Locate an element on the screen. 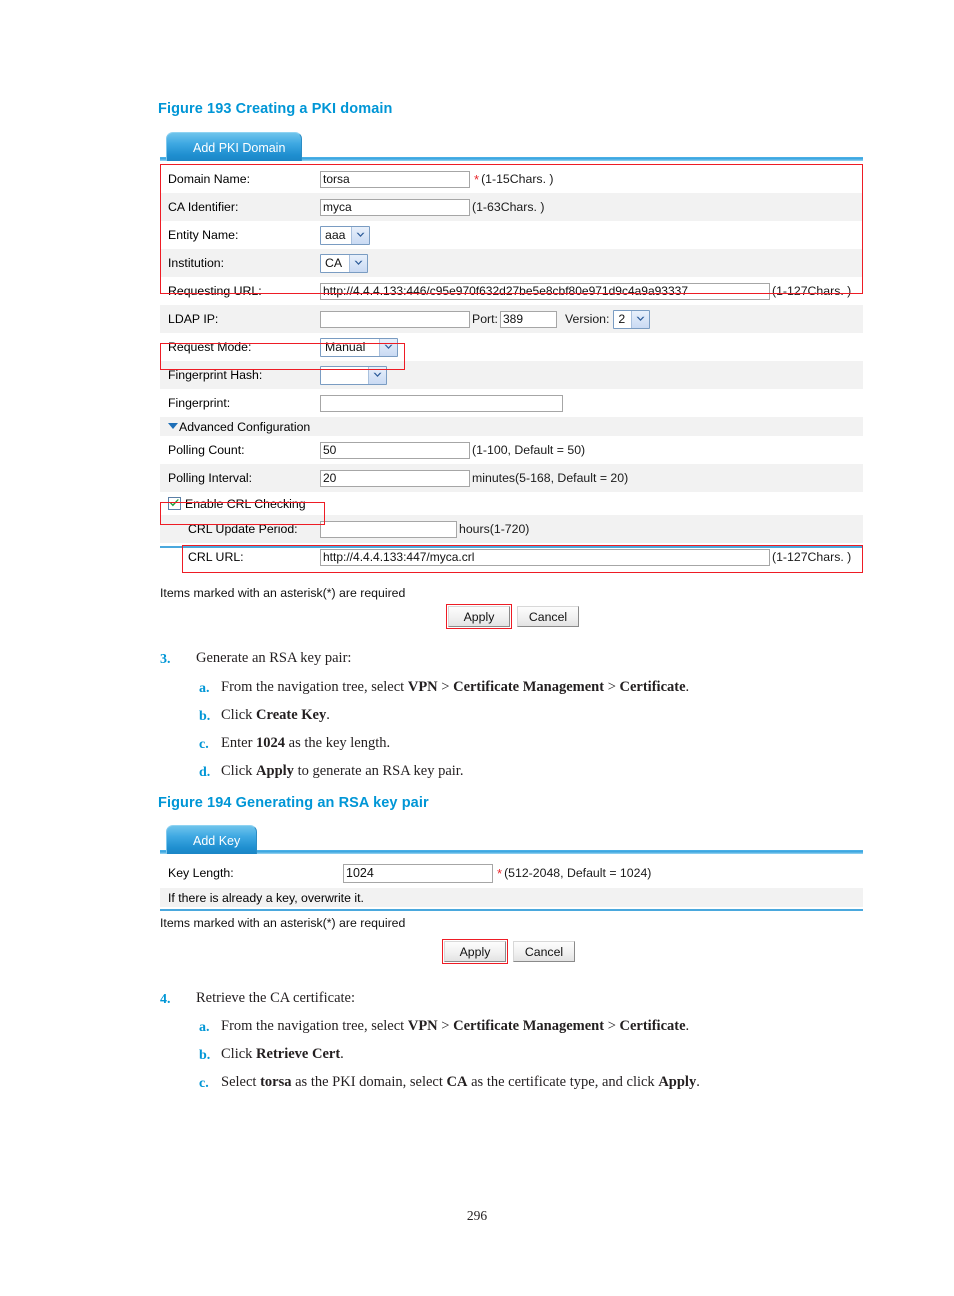  step-3b-text: Click Create Key. is located at coordinates (275, 715).